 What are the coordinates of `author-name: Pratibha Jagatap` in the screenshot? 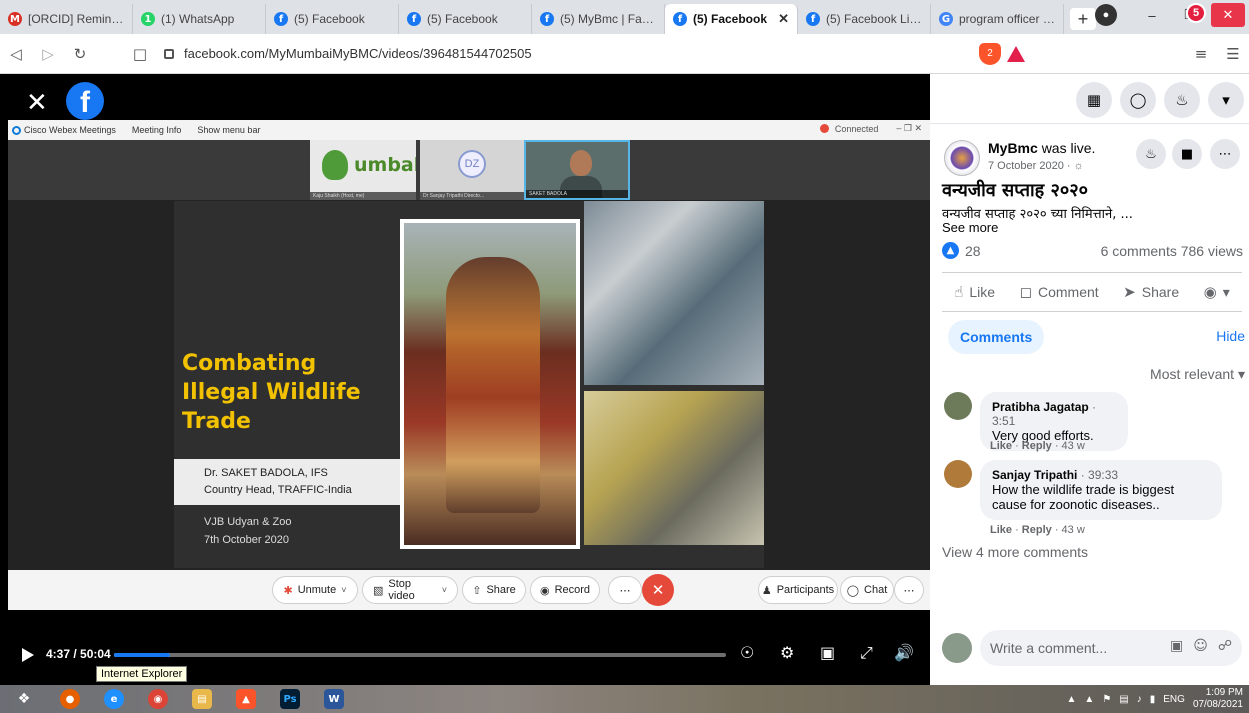 It's located at (1040, 407).